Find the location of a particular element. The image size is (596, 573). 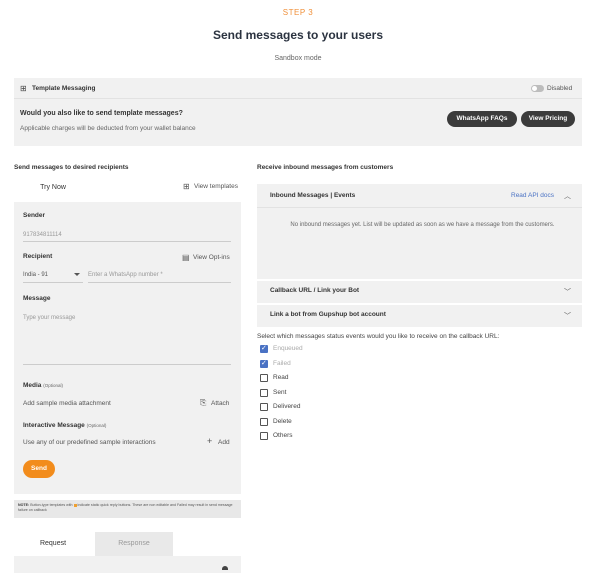

page-title: Send messages to your users is located at coordinates (298, 35).